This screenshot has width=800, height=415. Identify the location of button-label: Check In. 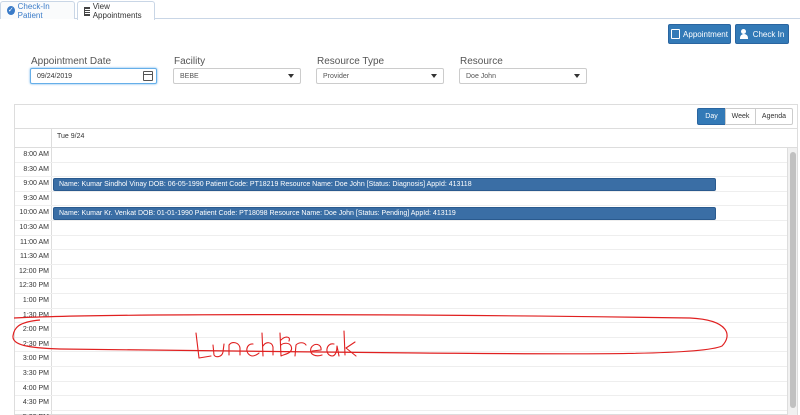
(768, 34).